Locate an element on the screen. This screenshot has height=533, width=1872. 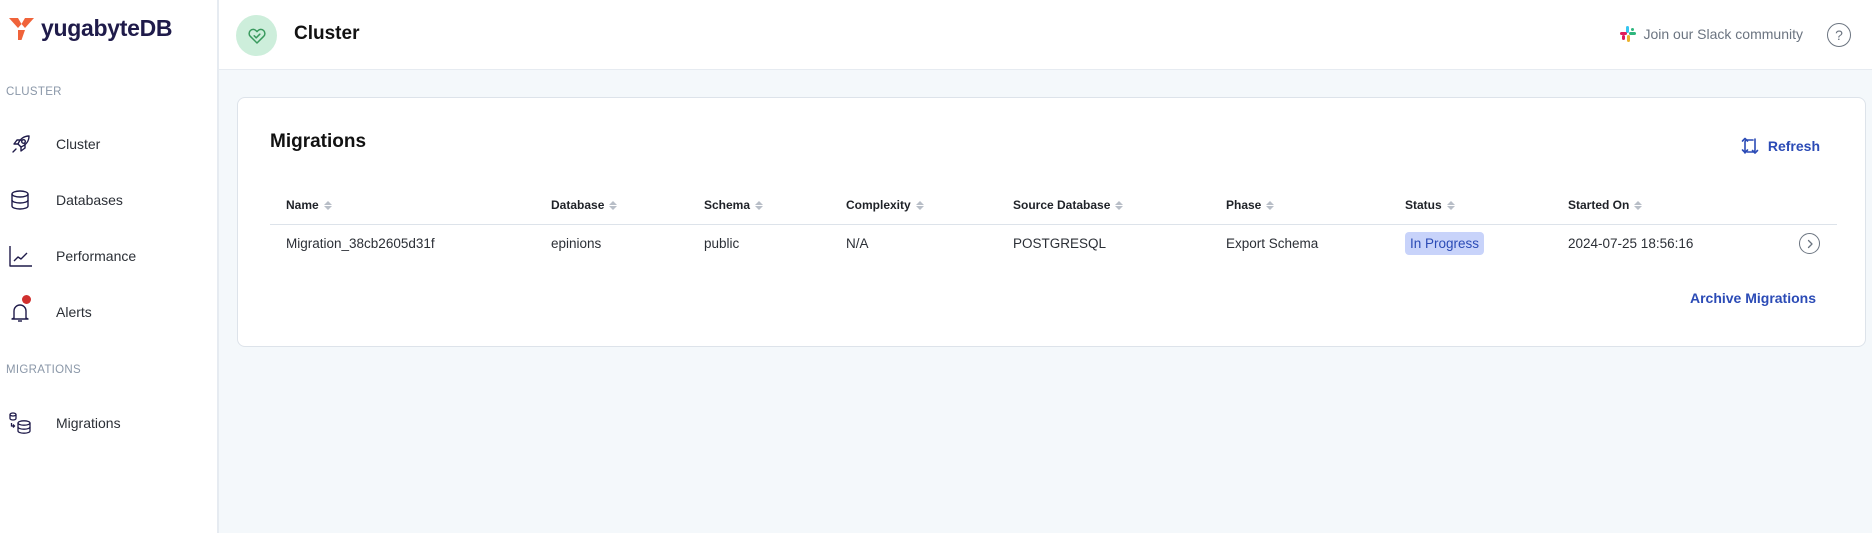
sidebar-item-databases: Databases is located at coordinates (108, 200).